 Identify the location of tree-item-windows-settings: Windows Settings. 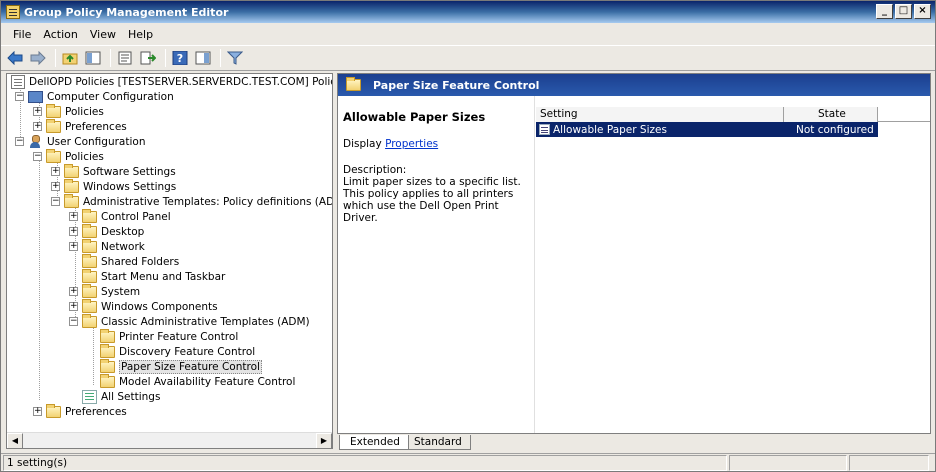
(120, 186).